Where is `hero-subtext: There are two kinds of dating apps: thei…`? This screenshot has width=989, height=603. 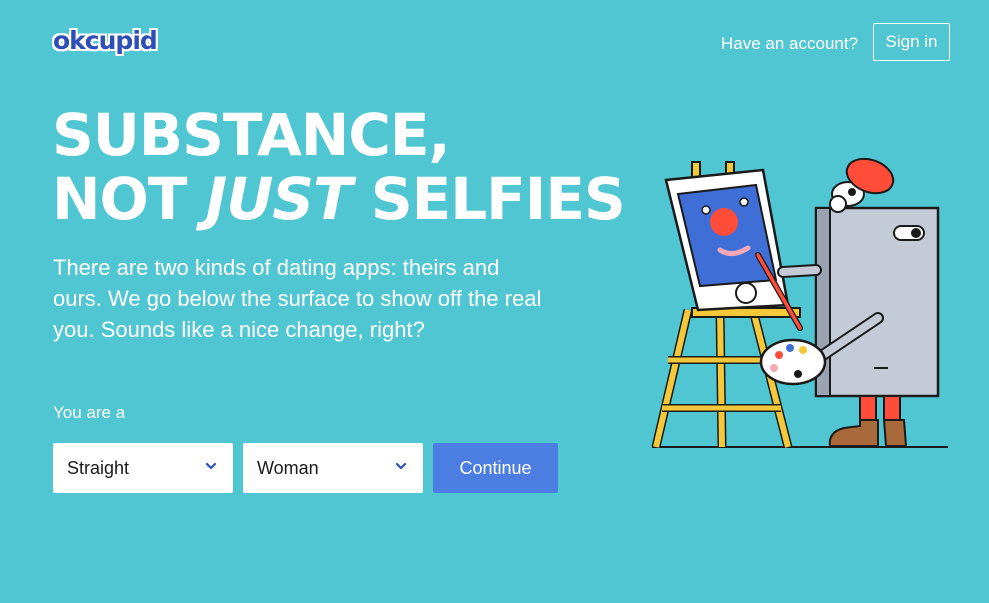 hero-subtext: There are two kinds of dating apps: thei… is located at coordinates (297, 298).